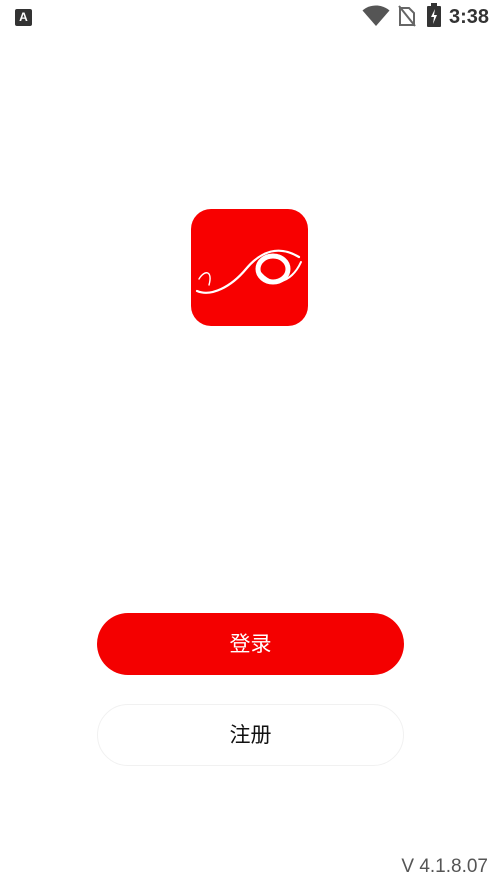  What do you see at coordinates (249, 267) in the screenshot?
I see `app-logo-icon` at bounding box center [249, 267].